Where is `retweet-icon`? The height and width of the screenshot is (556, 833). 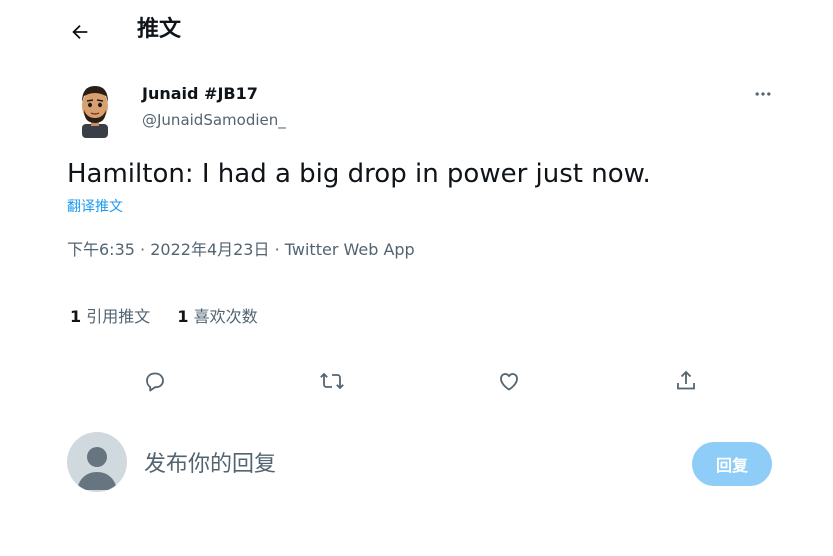 retweet-icon is located at coordinates (332, 381).